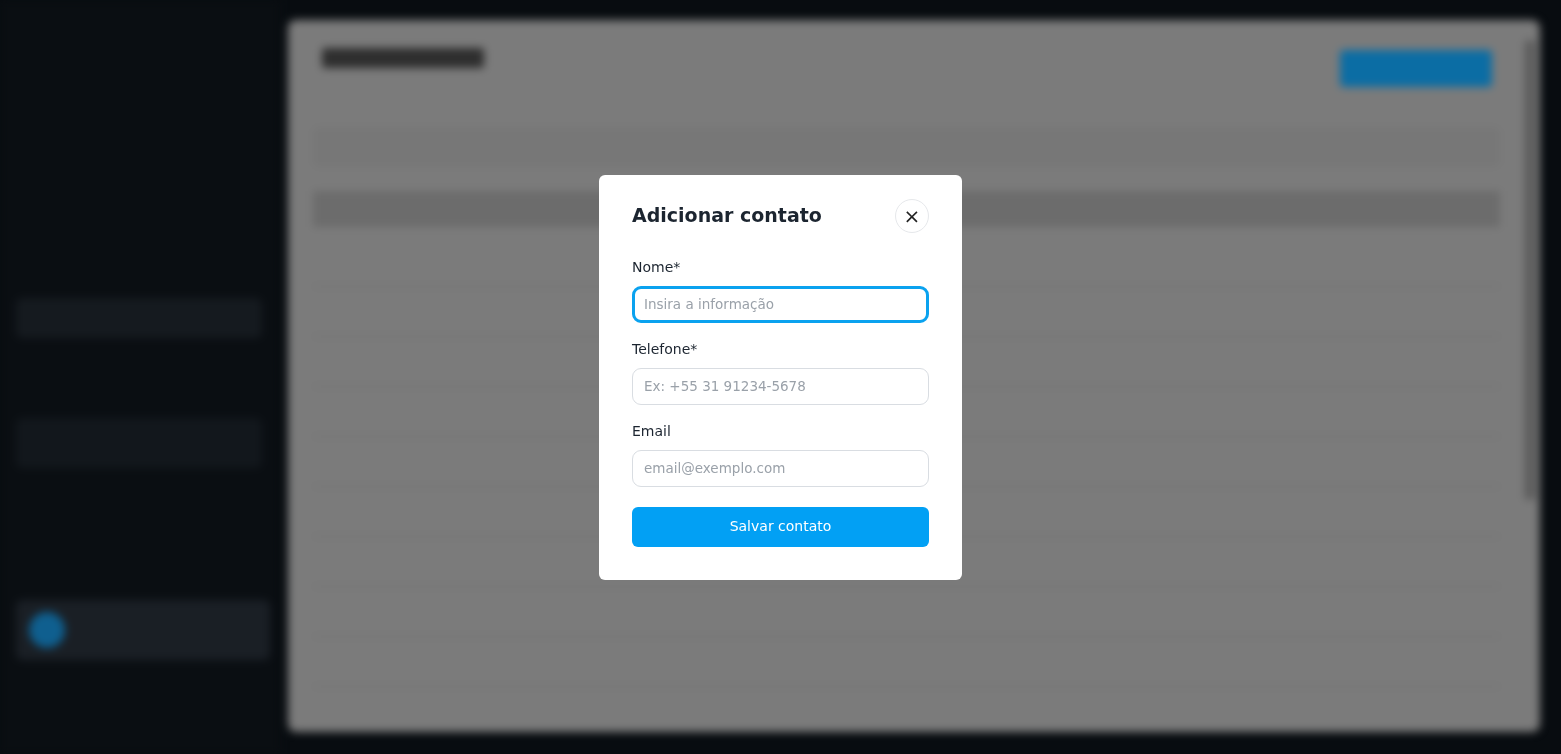 This screenshot has height=754, width=1561. Describe the element at coordinates (652, 431) in the screenshot. I see `field-label: Email` at that location.